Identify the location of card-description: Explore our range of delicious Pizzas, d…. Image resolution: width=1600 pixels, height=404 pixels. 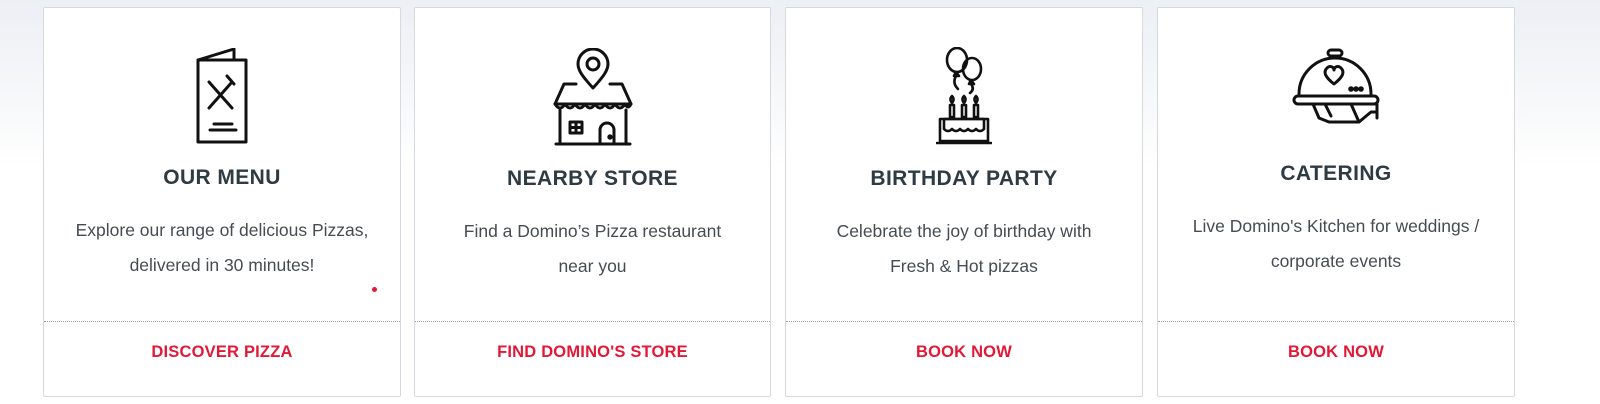
(222, 247).